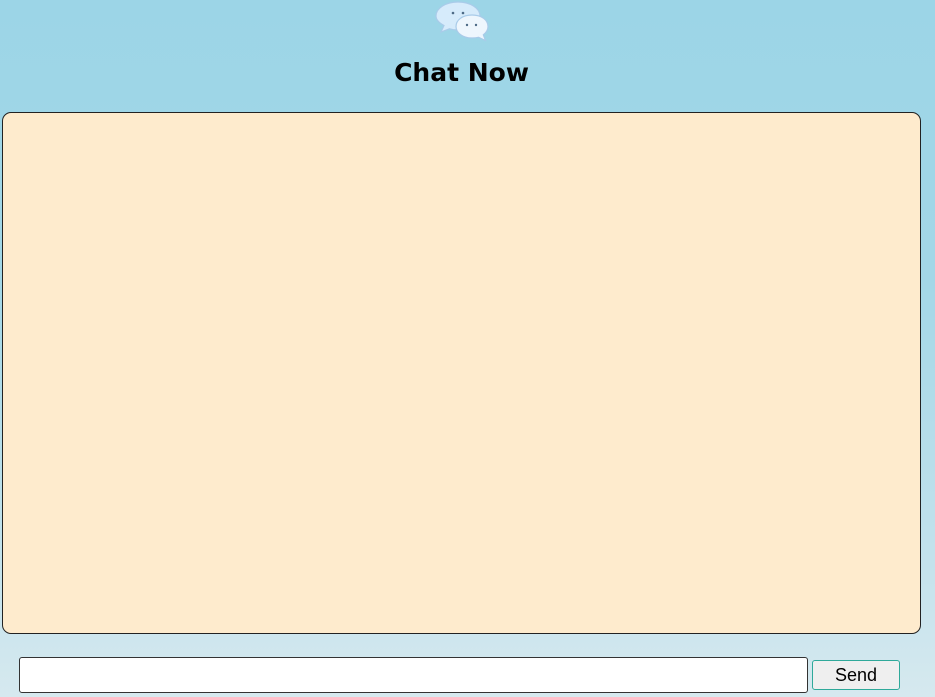 The width and height of the screenshot is (935, 697). Describe the element at coordinates (461, 72) in the screenshot. I see `page-title: Chat Now` at that location.